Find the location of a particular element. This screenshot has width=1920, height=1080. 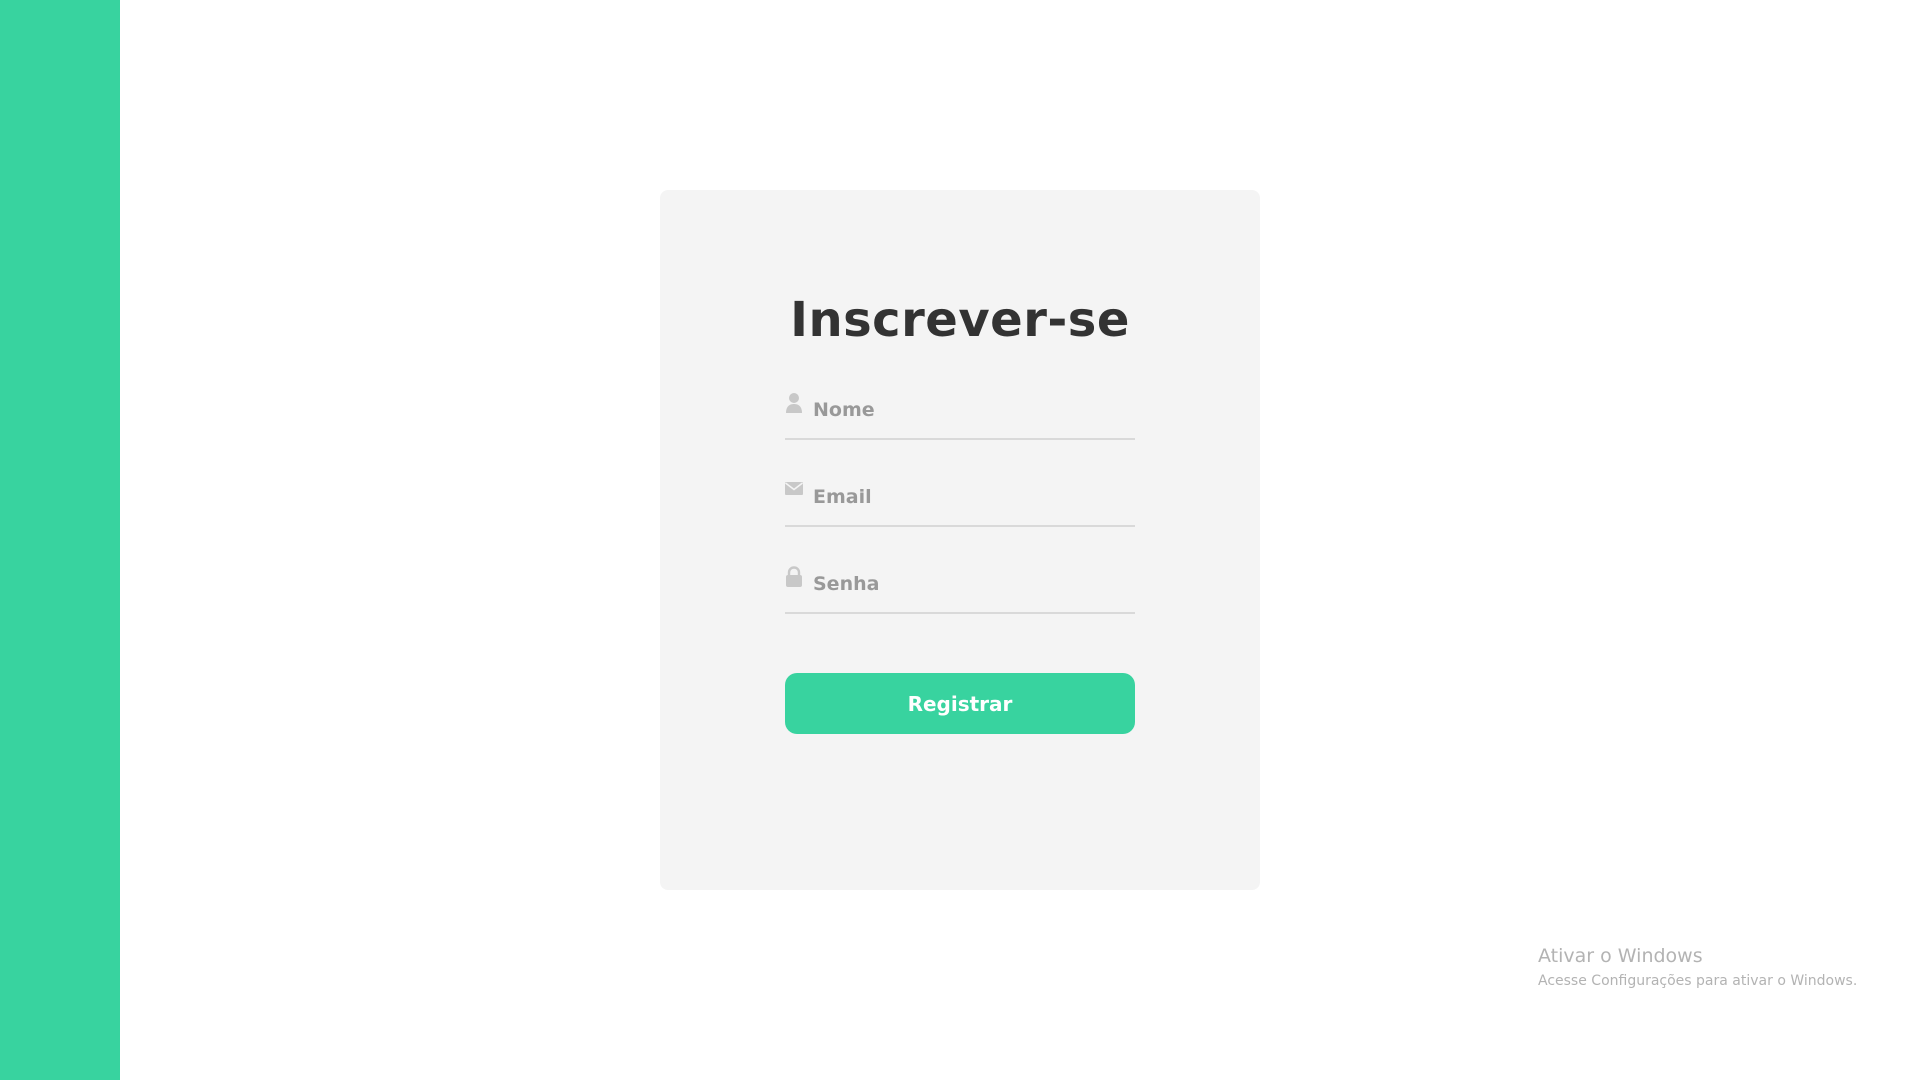

email-field is located at coordinates (960, 501).